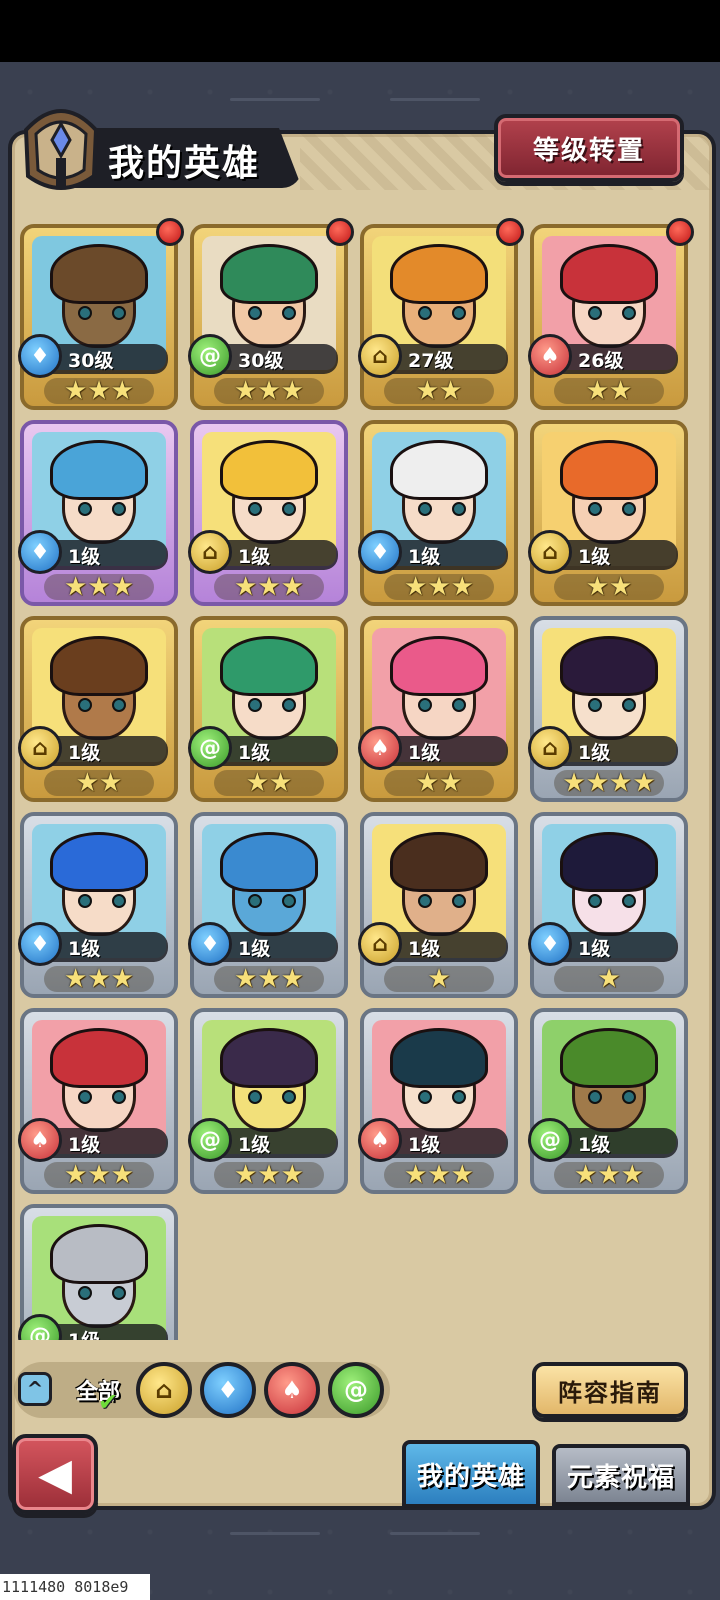 Image resolution: width=720 pixels, height=1600 pixels. Describe the element at coordinates (91, 361) in the screenshot. I see `hero-level: 30级` at that location.